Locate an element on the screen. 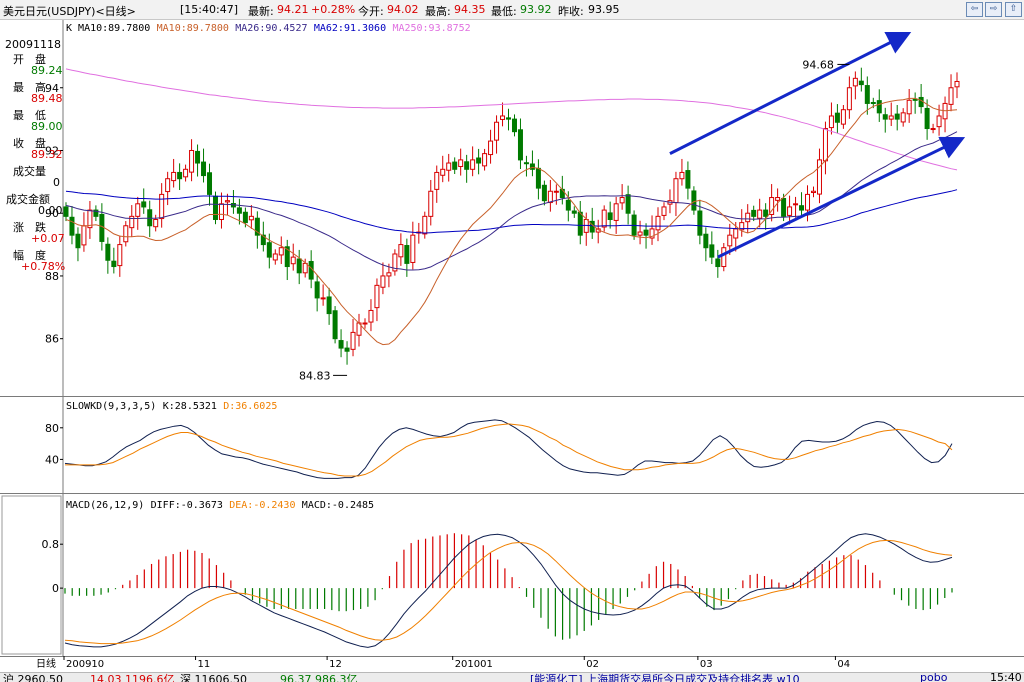 This screenshot has width=1024, height=682. symbol-title: 美元日元(USDJPY)<日线> is located at coordinates (69, 11).